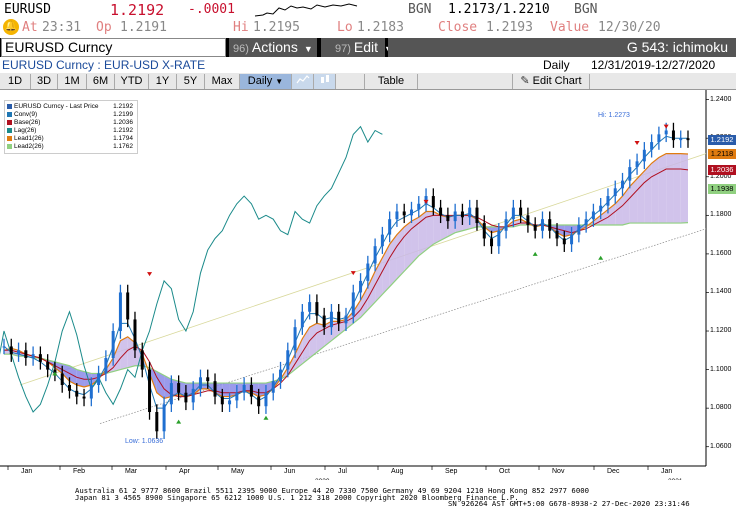  I want to click on range-1y-button: 1Y, so click(163, 81).